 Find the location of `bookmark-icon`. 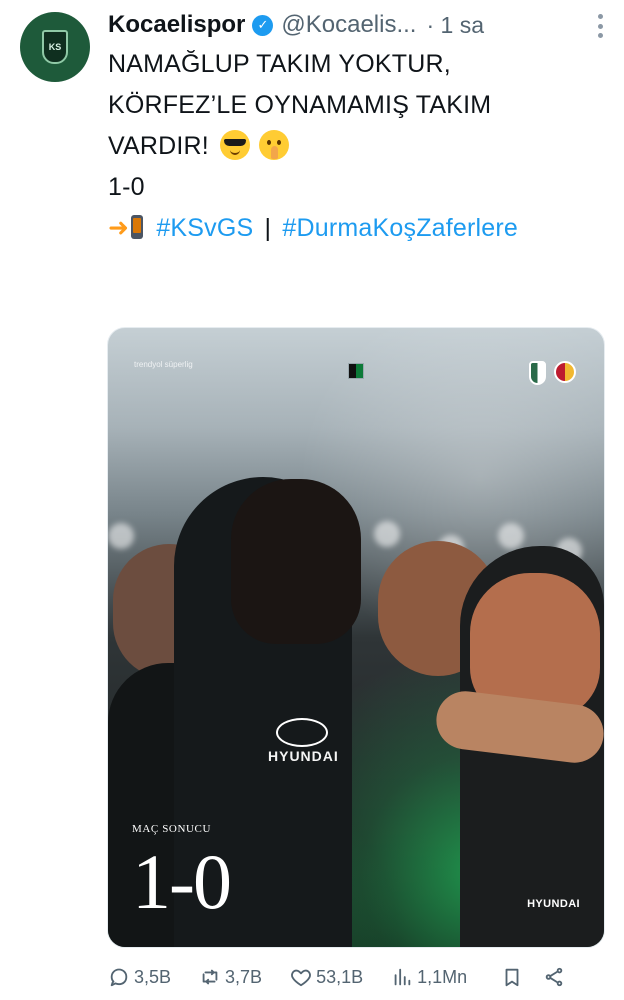

bookmark-icon is located at coordinates (512, 977).